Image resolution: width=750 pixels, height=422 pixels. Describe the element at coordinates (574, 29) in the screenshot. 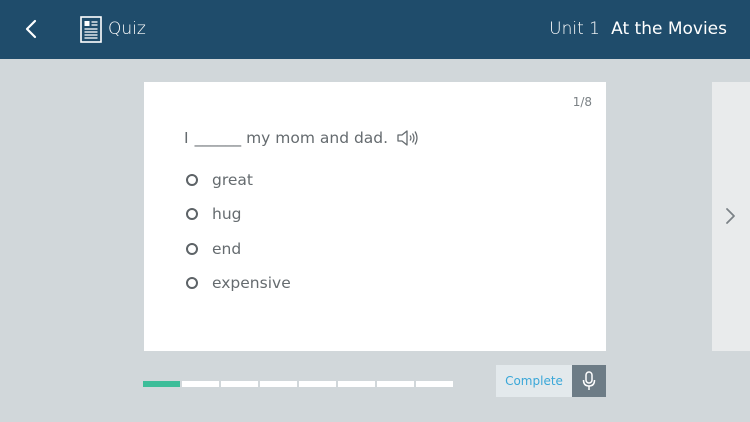

I see `unit-label: Unit 1` at that location.